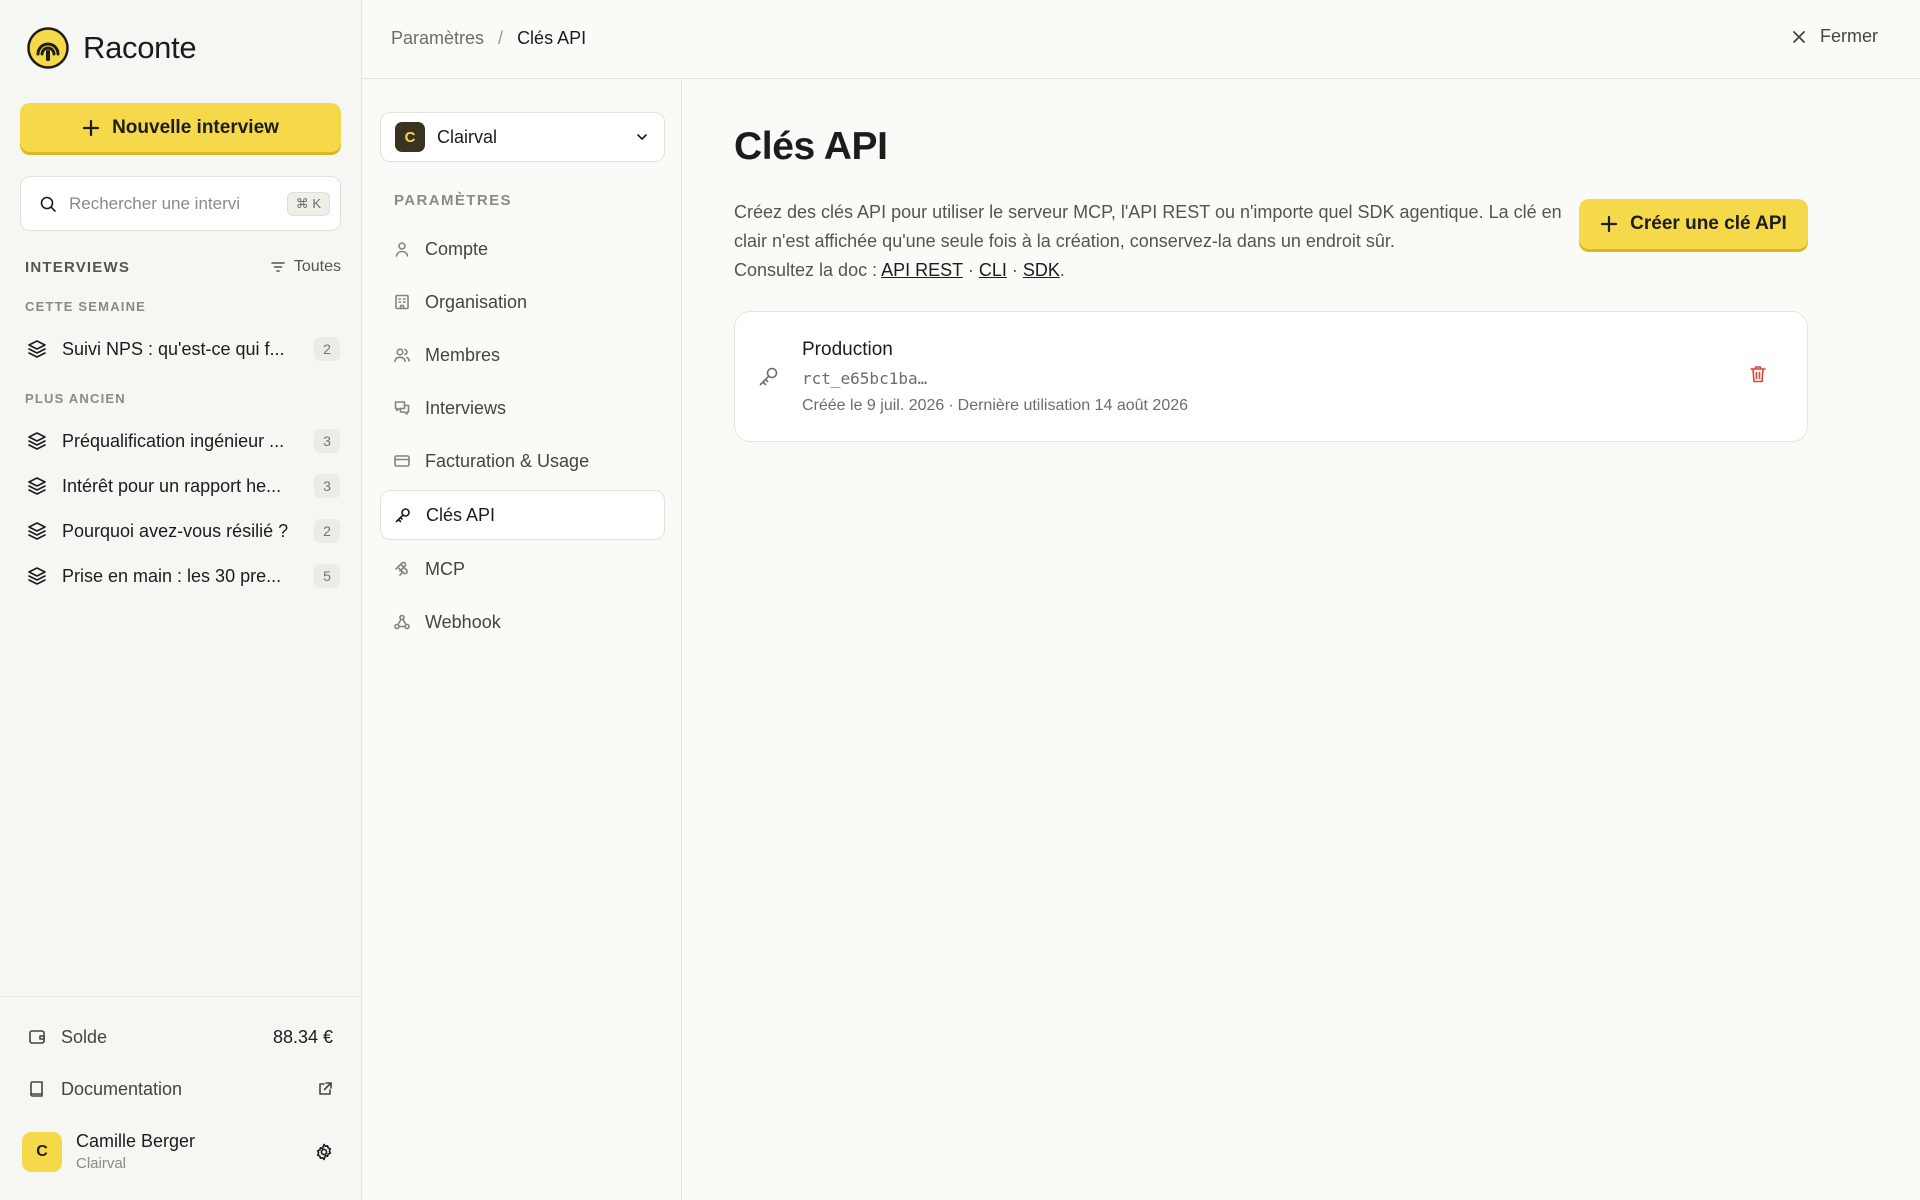 Image resolution: width=1920 pixels, height=1200 pixels. I want to click on settings-nav-item-billing: Facturation & Usage, so click(522, 461).